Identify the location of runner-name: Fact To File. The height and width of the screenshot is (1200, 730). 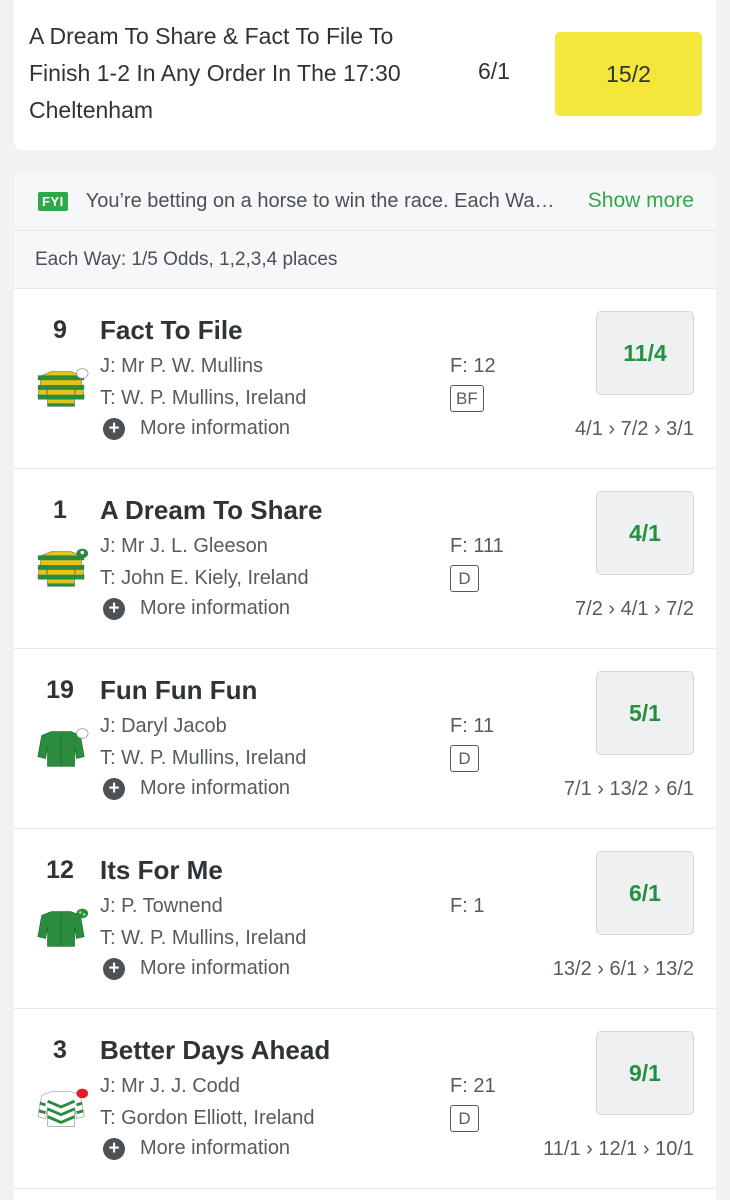
(171, 330).